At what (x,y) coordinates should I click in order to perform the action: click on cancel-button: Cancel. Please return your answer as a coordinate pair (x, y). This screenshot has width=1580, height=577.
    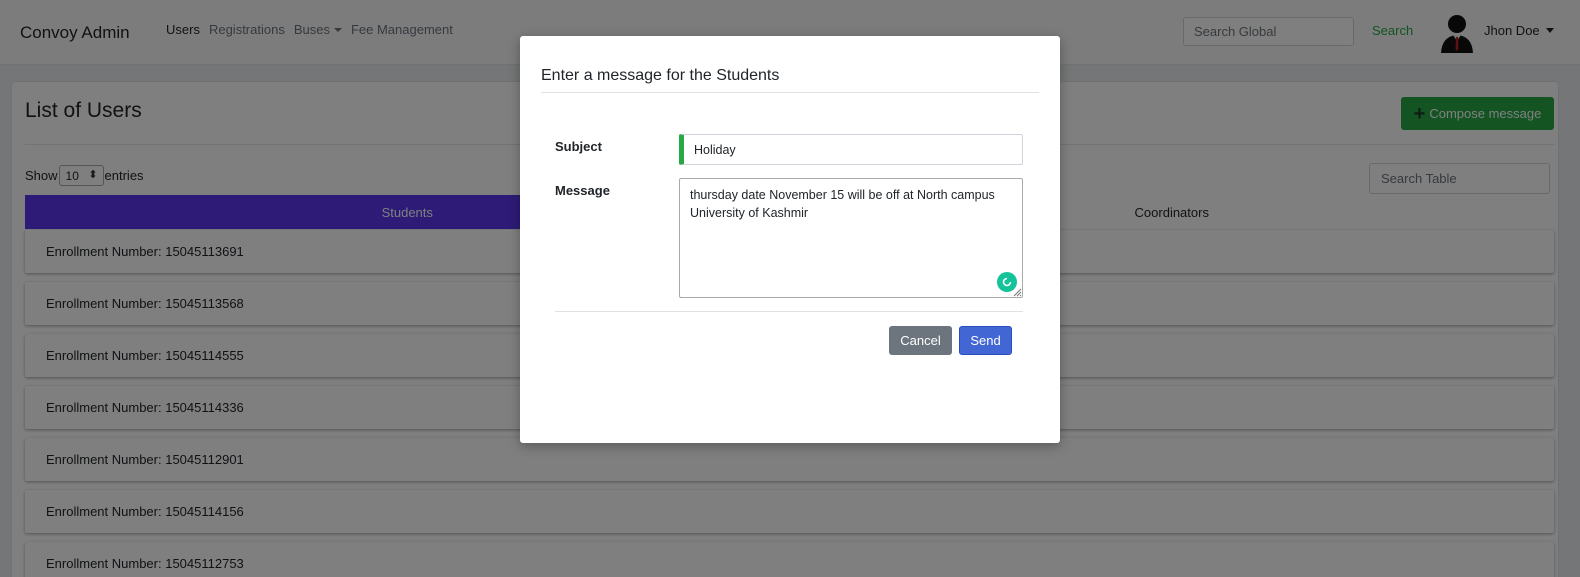
    Looking at the image, I should click on (920, 340).